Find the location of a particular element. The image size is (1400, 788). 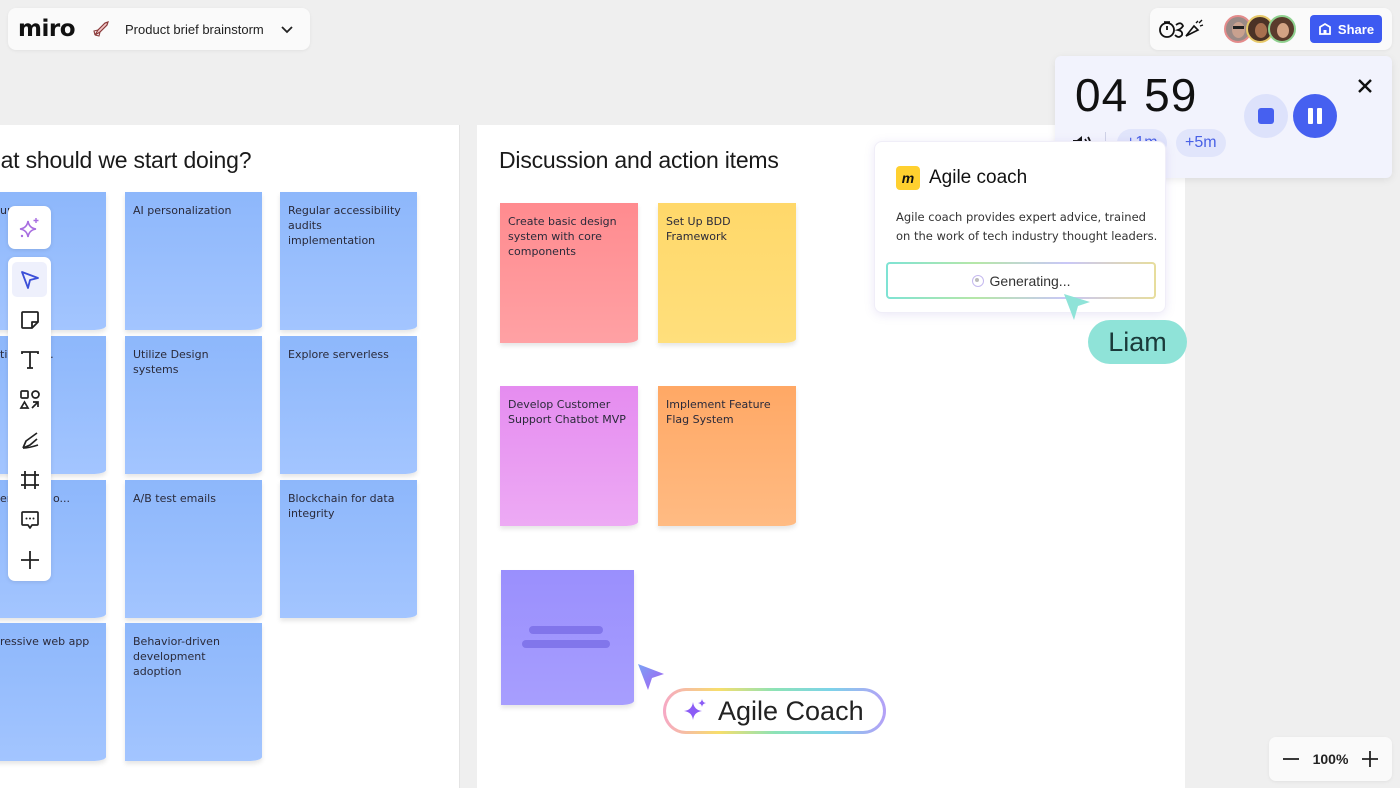

frame-title: Discussion and action items is located at coordinates (639, 160).